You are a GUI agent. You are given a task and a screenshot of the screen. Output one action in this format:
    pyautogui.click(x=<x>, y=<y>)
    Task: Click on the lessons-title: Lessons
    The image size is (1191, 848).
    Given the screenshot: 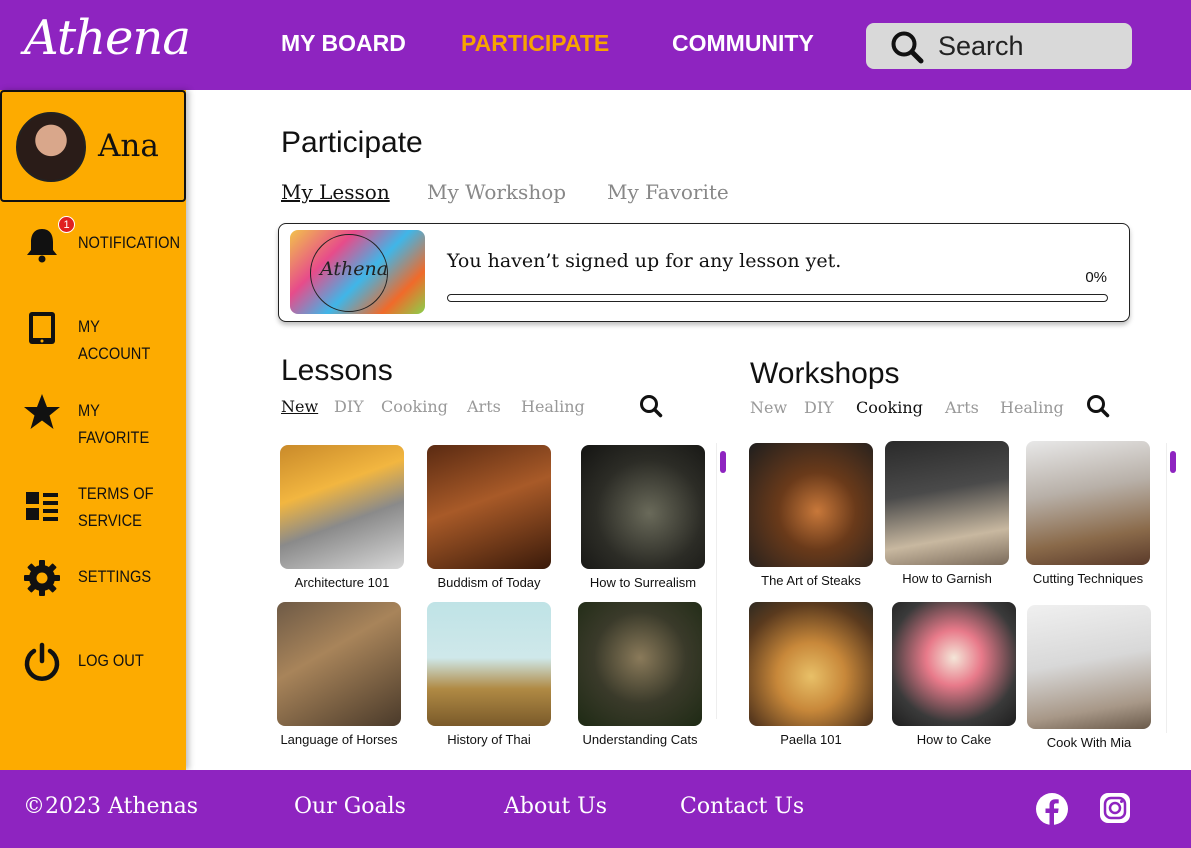 What is the action you would take?
    pyautogui.click(x=337, y=370)
    